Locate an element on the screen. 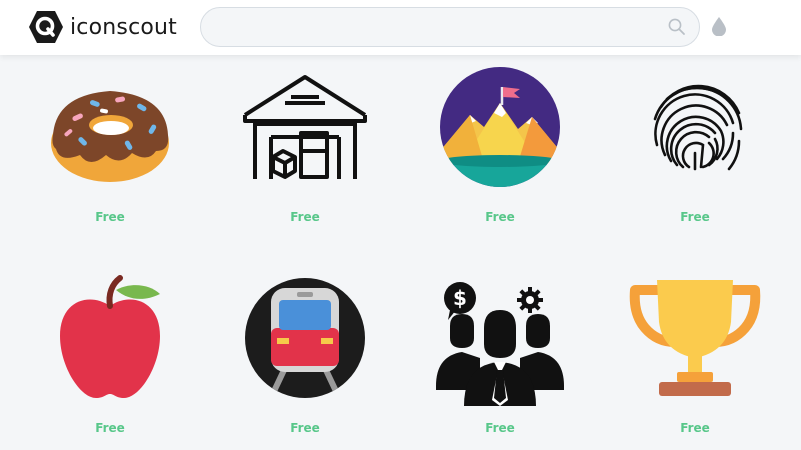  top-bar: iconscout is located at coordinates (400, 27).